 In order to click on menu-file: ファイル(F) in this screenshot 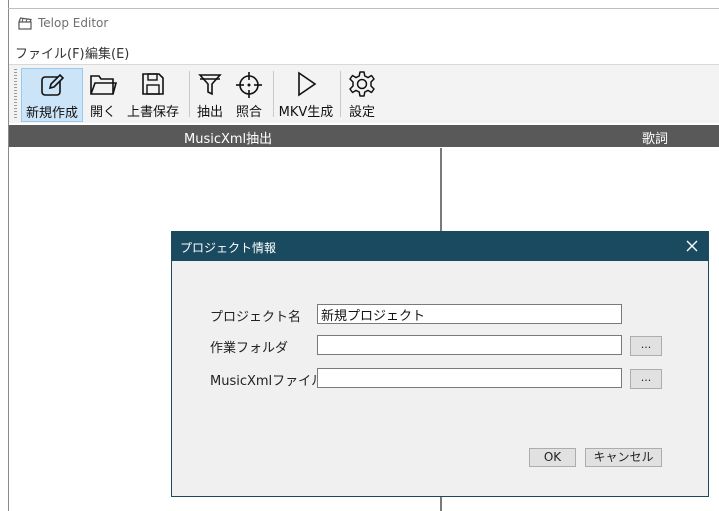, I will do `click(50, 52)`.